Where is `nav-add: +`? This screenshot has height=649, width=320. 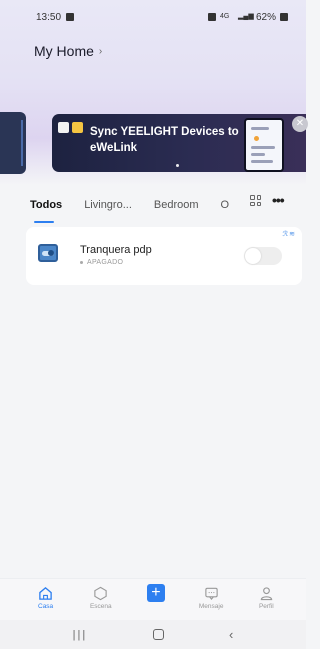
nav-add: + is located at coordinates (156, 593).